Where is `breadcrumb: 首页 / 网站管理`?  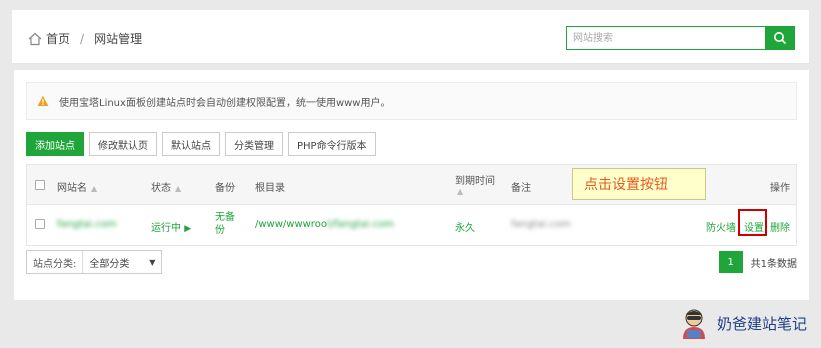 breadcrumb: 首页 / 网站管理 is located at coordinates (85, 38).